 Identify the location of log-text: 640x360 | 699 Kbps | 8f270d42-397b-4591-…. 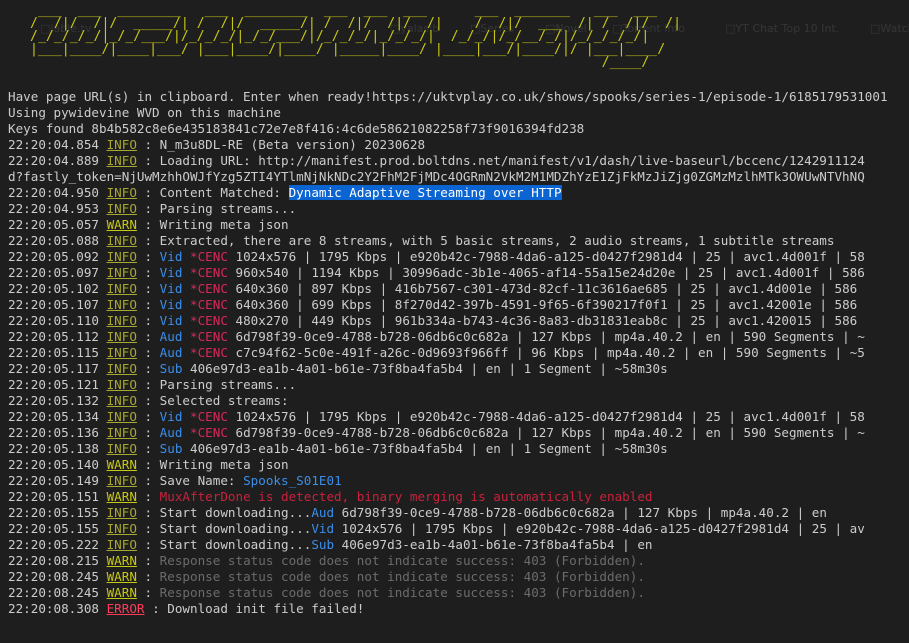
(542, 304).